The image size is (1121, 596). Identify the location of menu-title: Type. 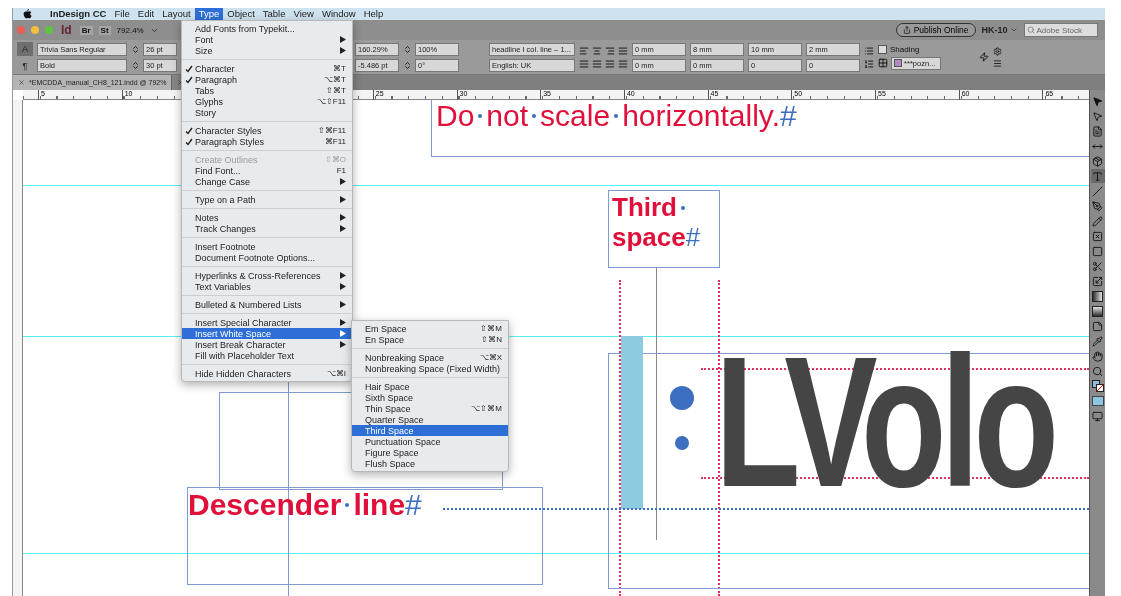
(209, 14).